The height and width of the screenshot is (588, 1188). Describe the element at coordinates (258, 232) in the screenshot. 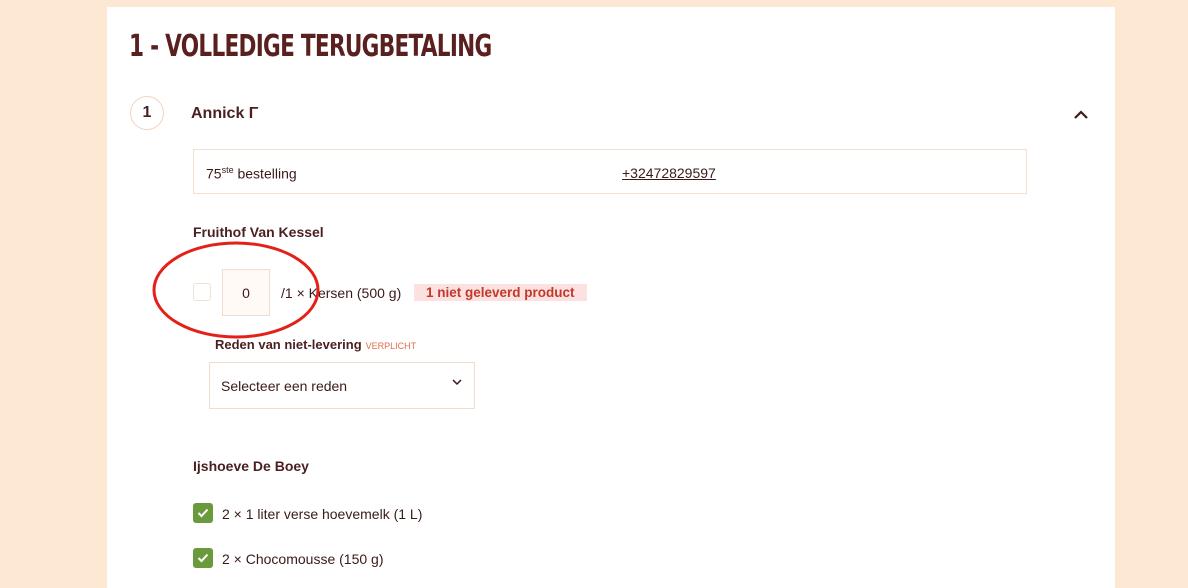

I see `supplier-heading: Fruithof Van Kessel` at that location.